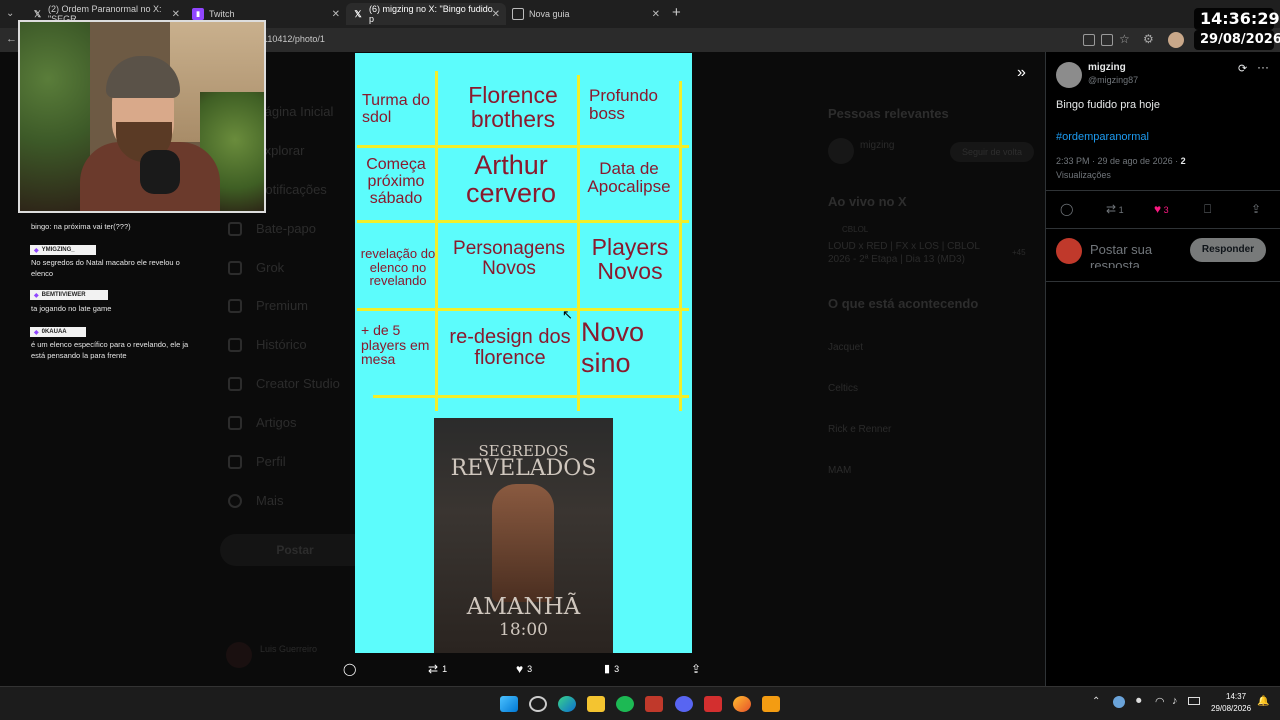 This screenshot has width=1280, height=720. Describe the element at coordinates (903, 303) in the screenshot. I see `happening-heading: O que está acontecendo` at that location.